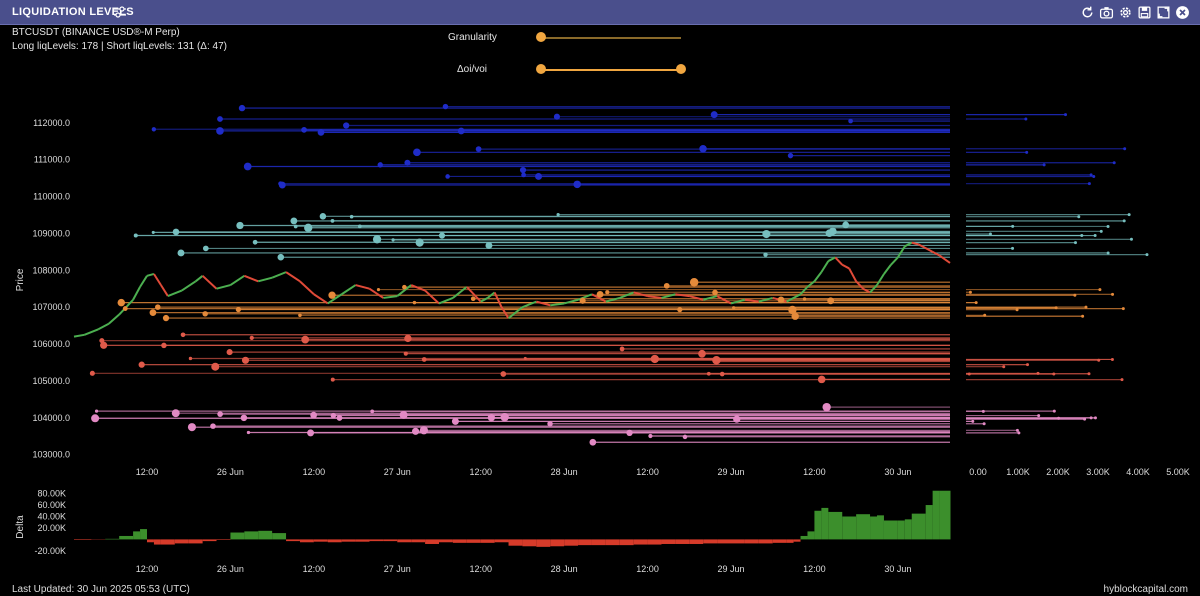 The height and width of the screenshot is (596, 1200). Describe the element at coordinates (541, 37) in the screenshot. I see `granularity-slider-handle` at that location.